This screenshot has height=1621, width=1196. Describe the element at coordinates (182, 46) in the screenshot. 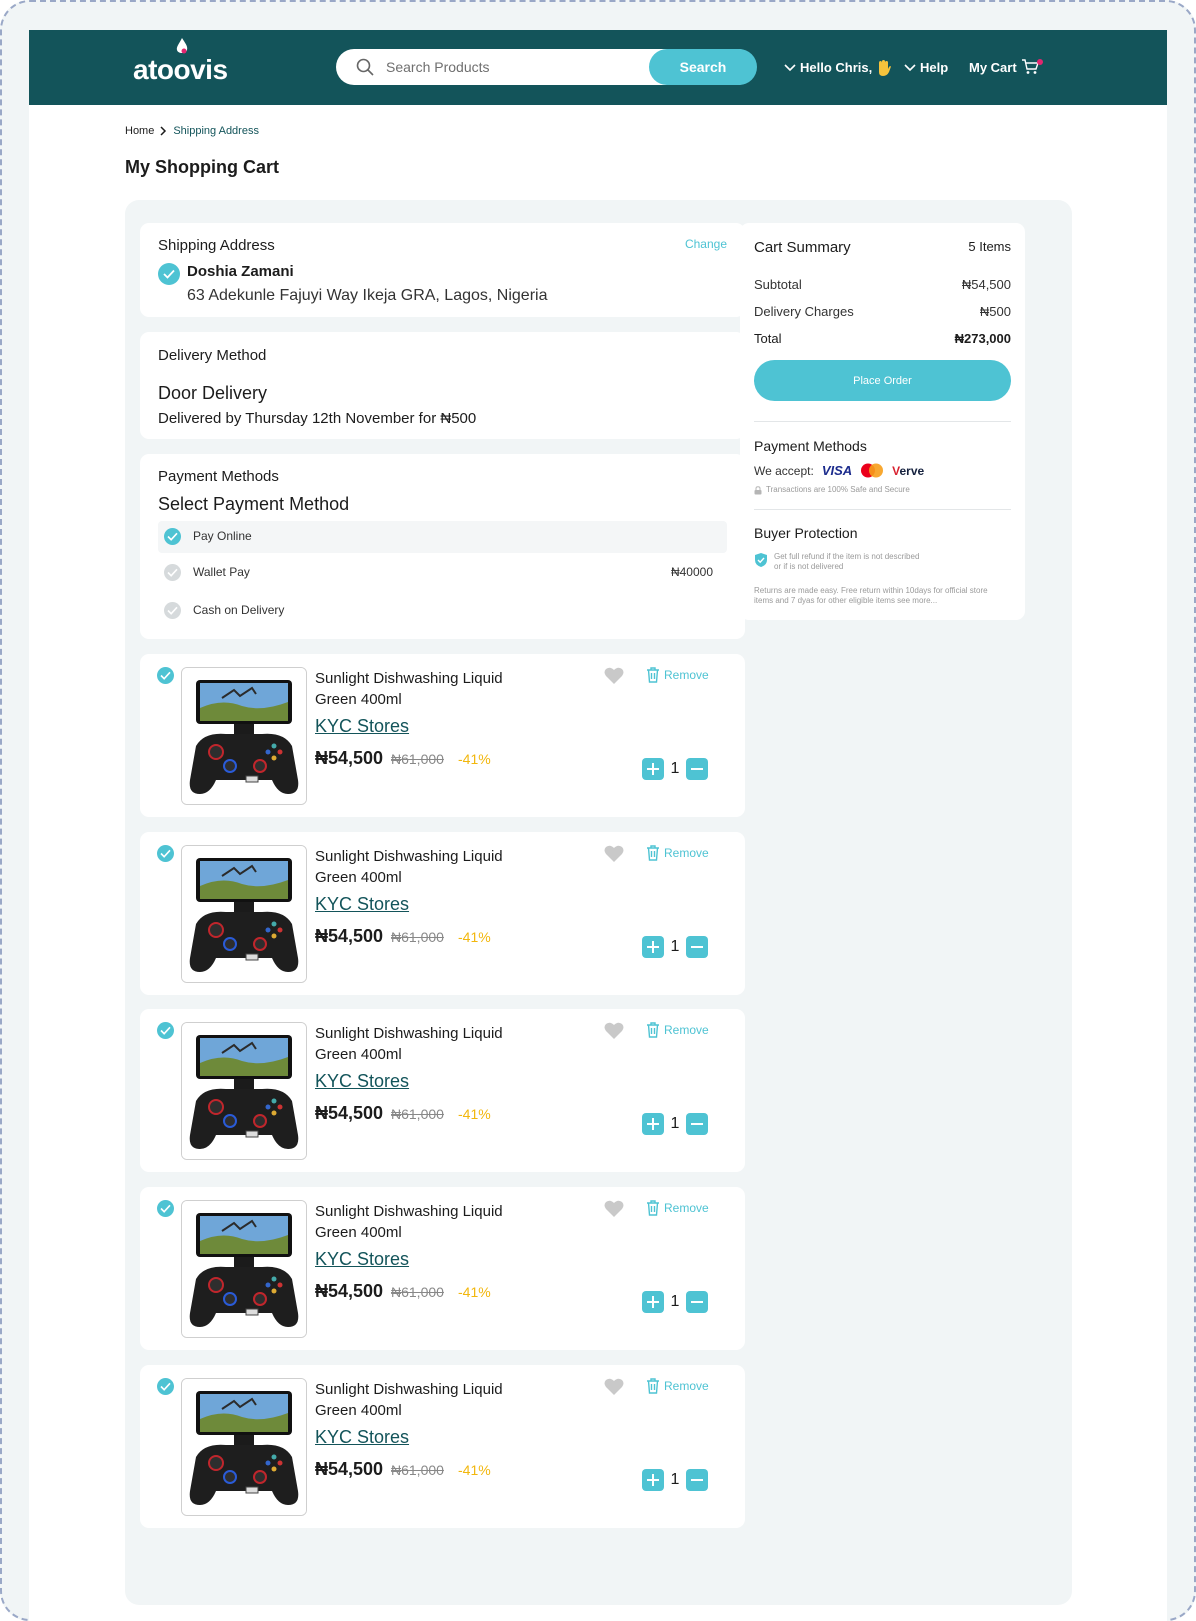

I see `logo-flame-icon` at that location.